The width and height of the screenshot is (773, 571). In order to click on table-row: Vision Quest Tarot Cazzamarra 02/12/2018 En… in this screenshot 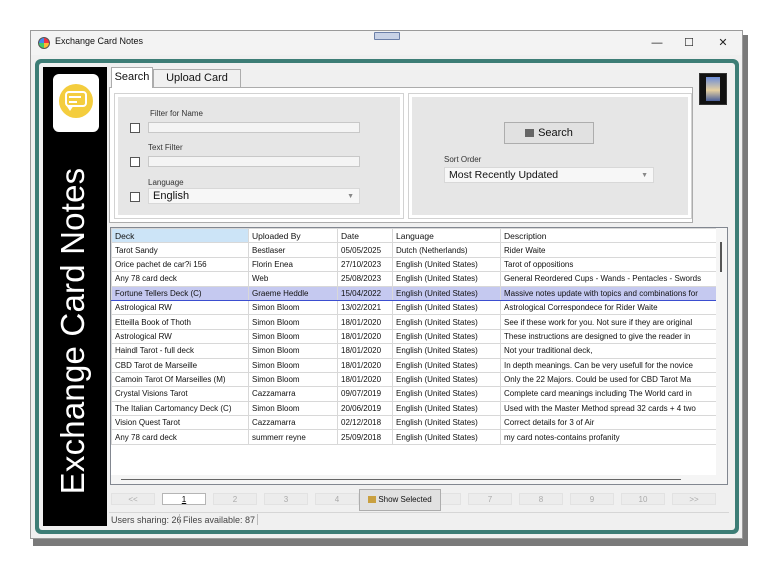, I will do `click(414, 423)`.